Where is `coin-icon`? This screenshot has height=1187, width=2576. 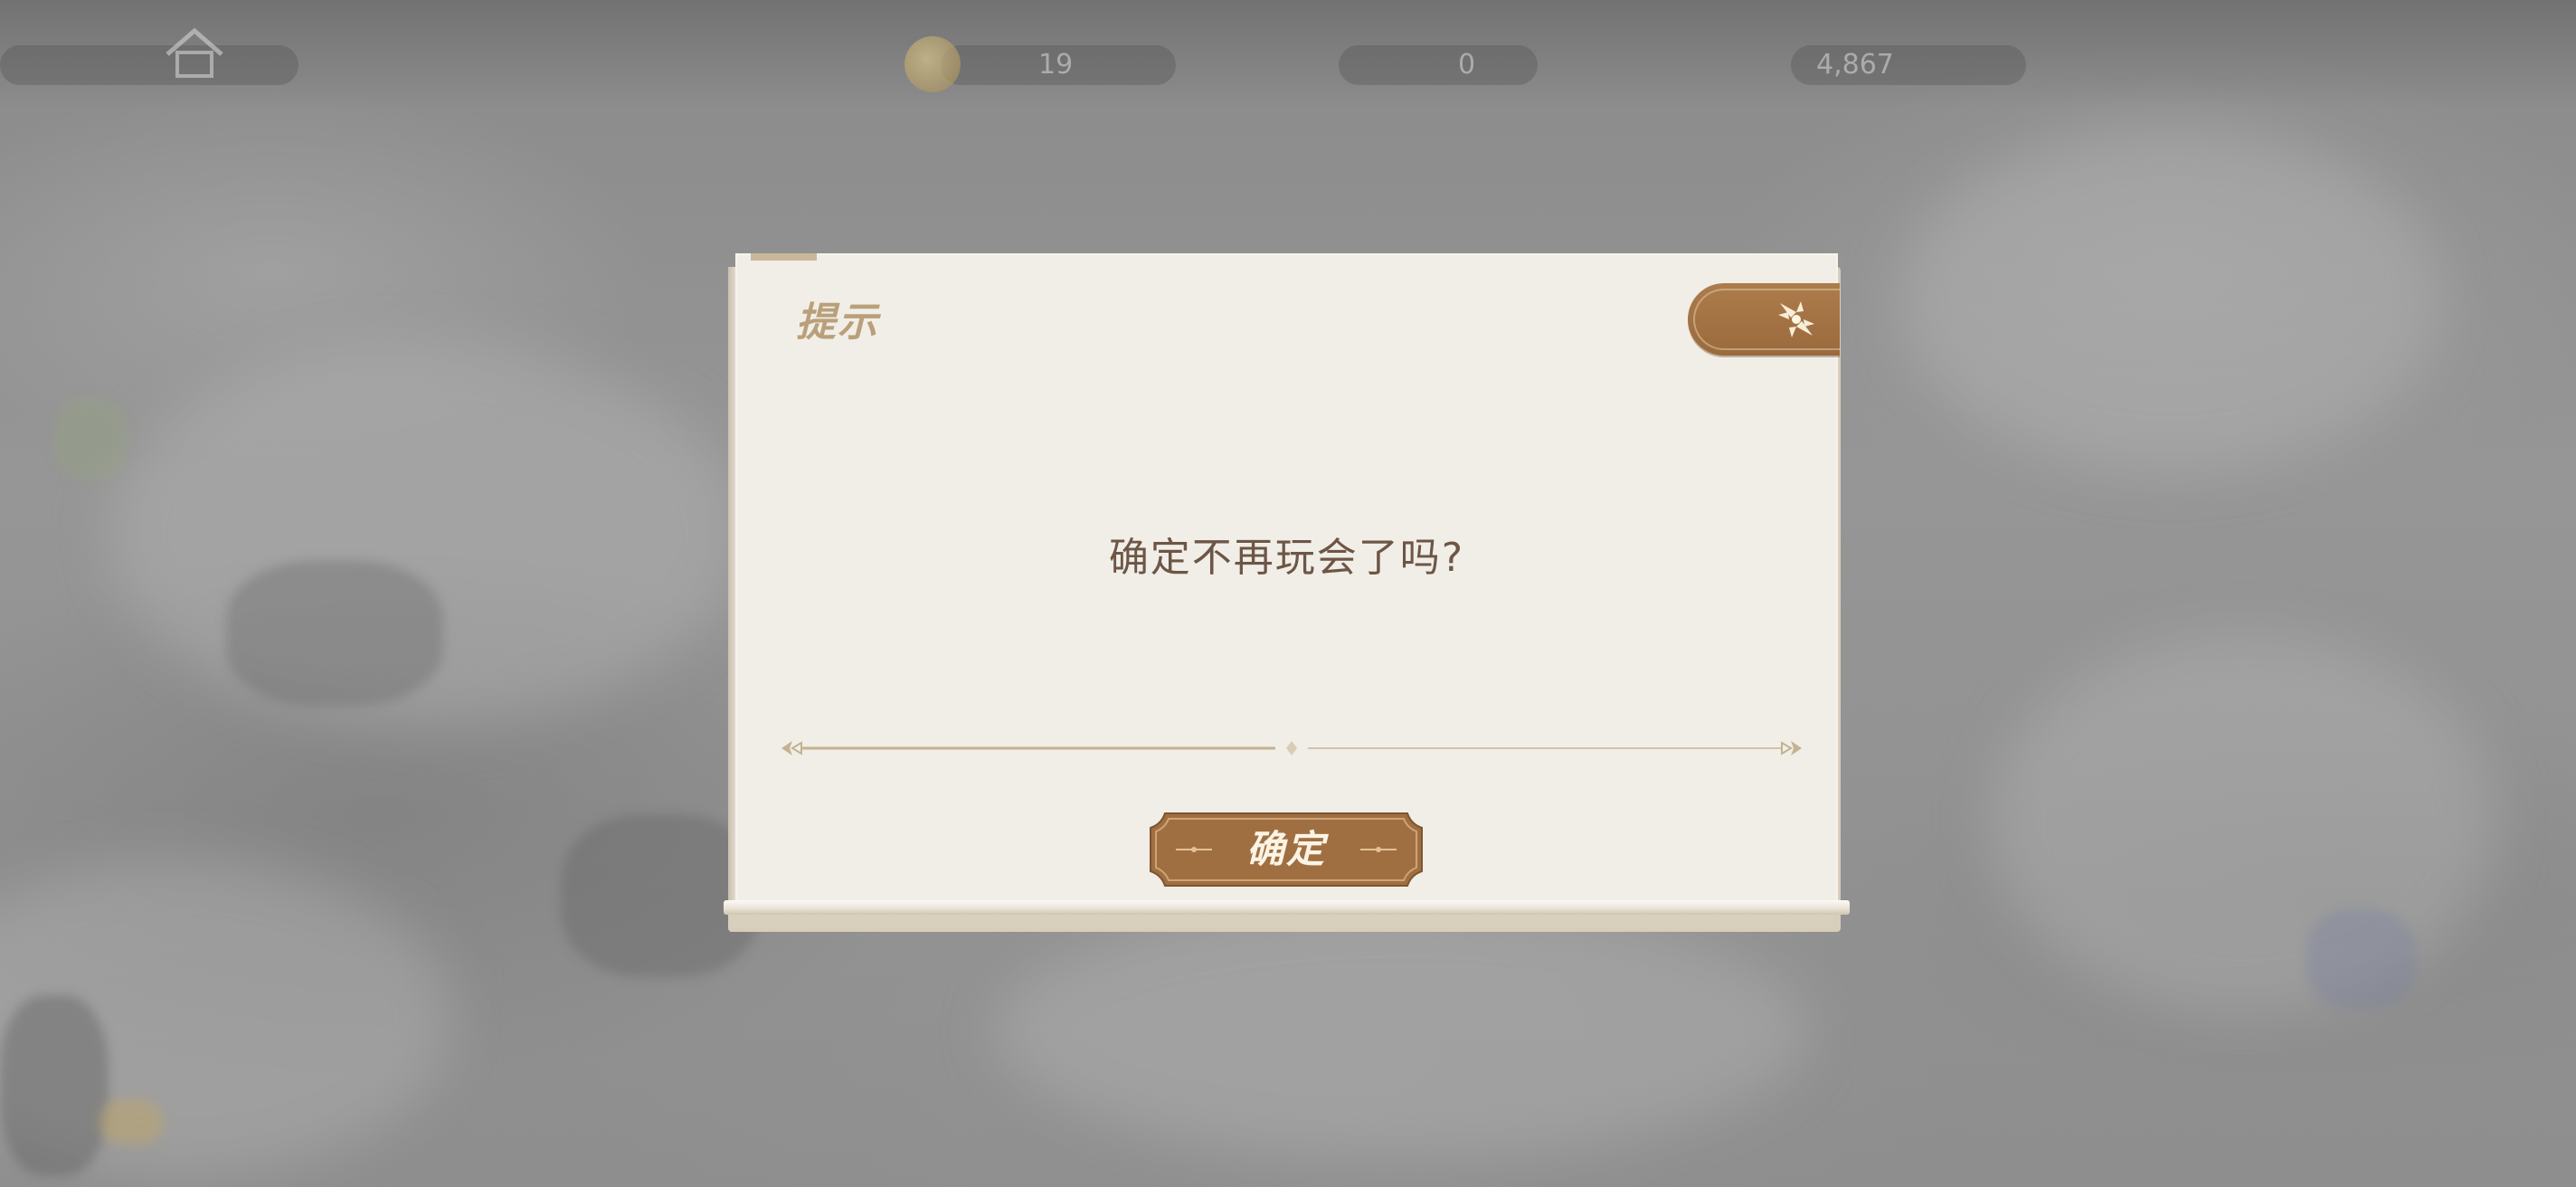
coin-icon is located at coordinates (932, 64).